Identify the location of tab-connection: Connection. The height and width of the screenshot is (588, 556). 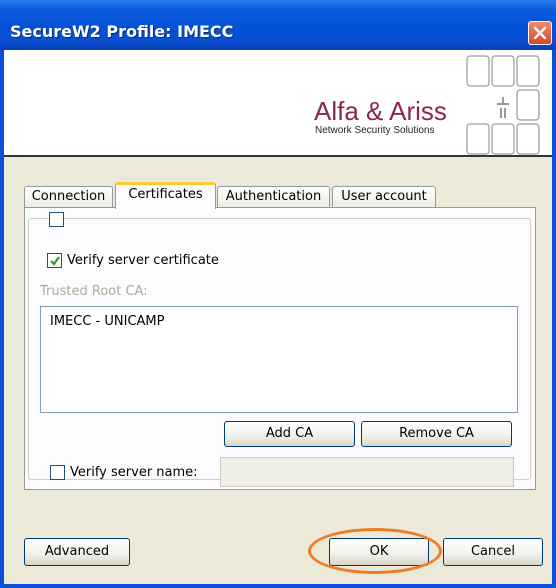
(68, 197).